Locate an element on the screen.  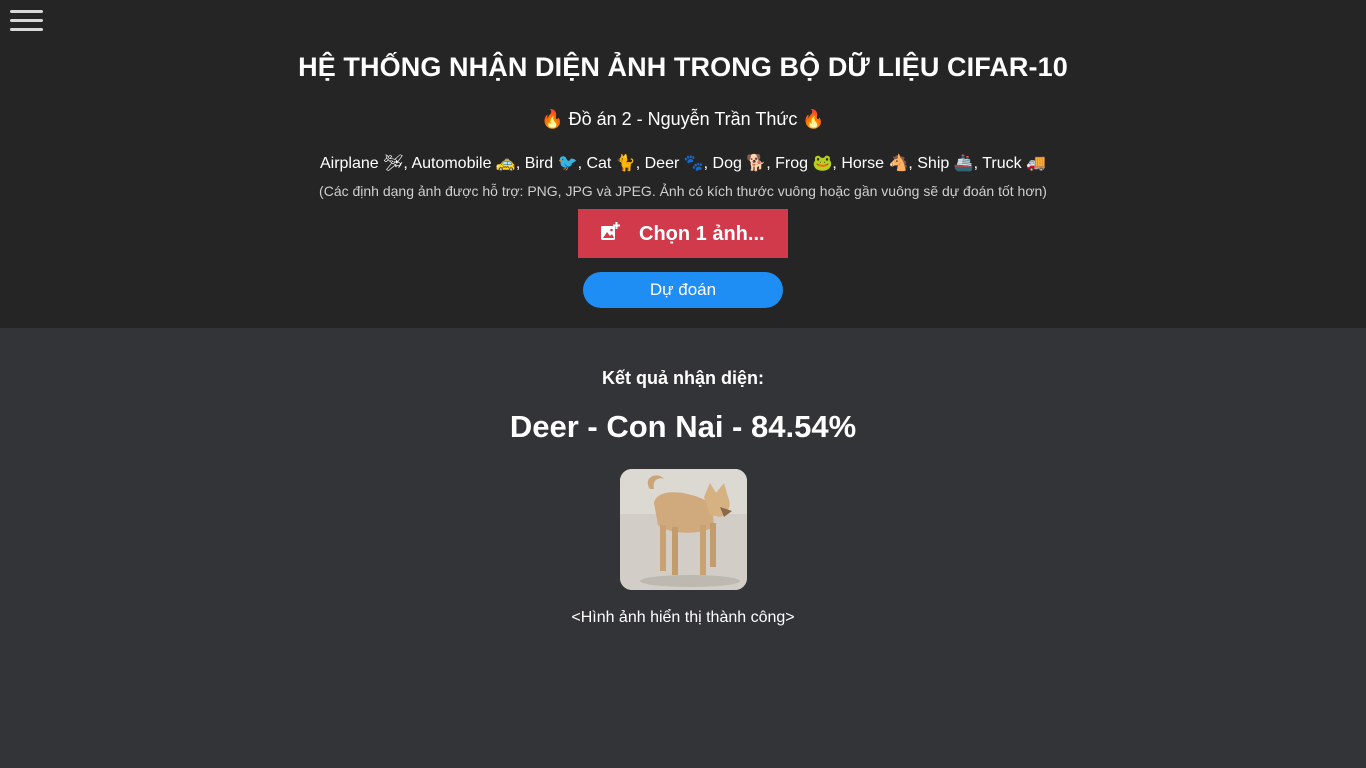
prediction-result: Deer - Con Nai - 84.54% is located at coordinates (683, 426).